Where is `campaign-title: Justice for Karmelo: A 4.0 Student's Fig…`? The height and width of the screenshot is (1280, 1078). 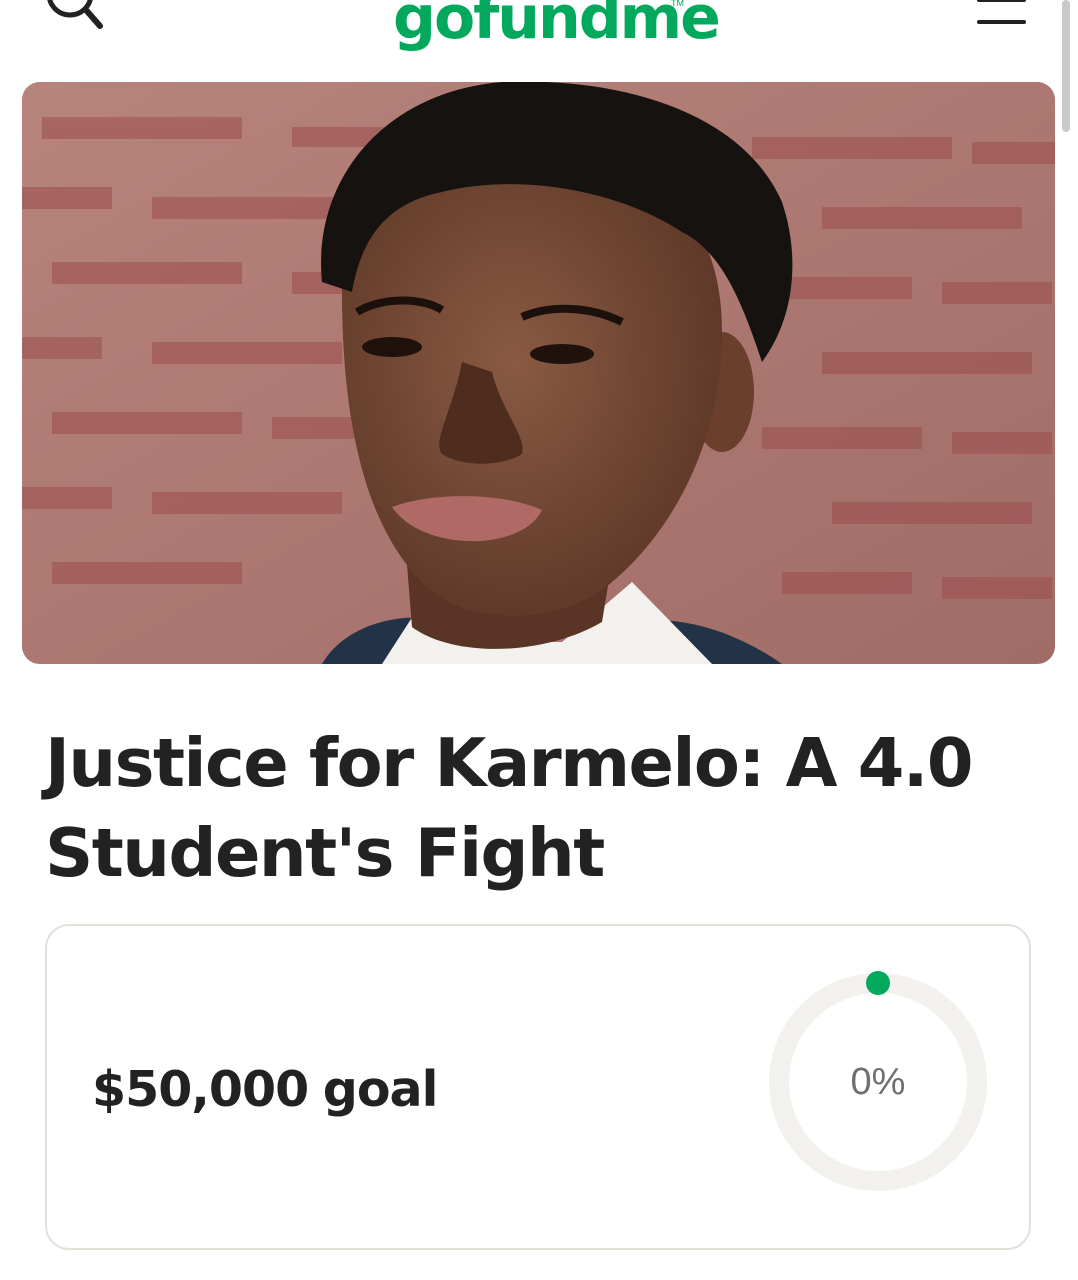
campaign-title: Justice for Karmelo: A 4.0 Student's Fig… is located at coordinates (509, 808).